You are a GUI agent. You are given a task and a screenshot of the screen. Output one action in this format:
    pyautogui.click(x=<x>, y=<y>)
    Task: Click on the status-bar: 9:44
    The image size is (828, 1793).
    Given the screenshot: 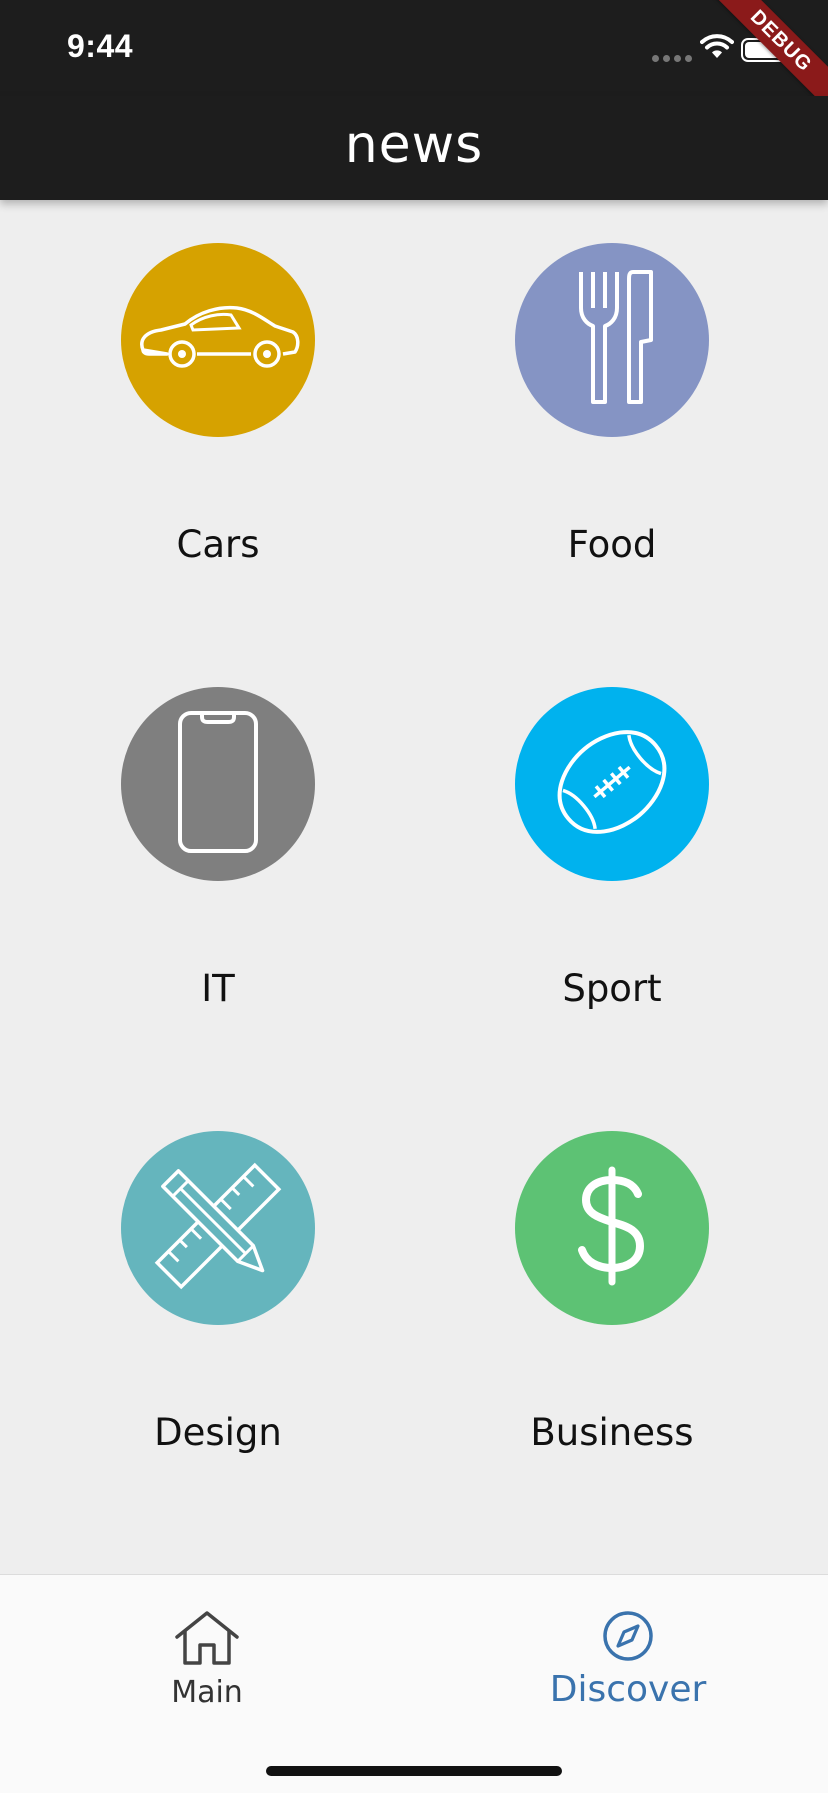 What is the action you would take?
    pyautogui.click(x=414, y=48)
    